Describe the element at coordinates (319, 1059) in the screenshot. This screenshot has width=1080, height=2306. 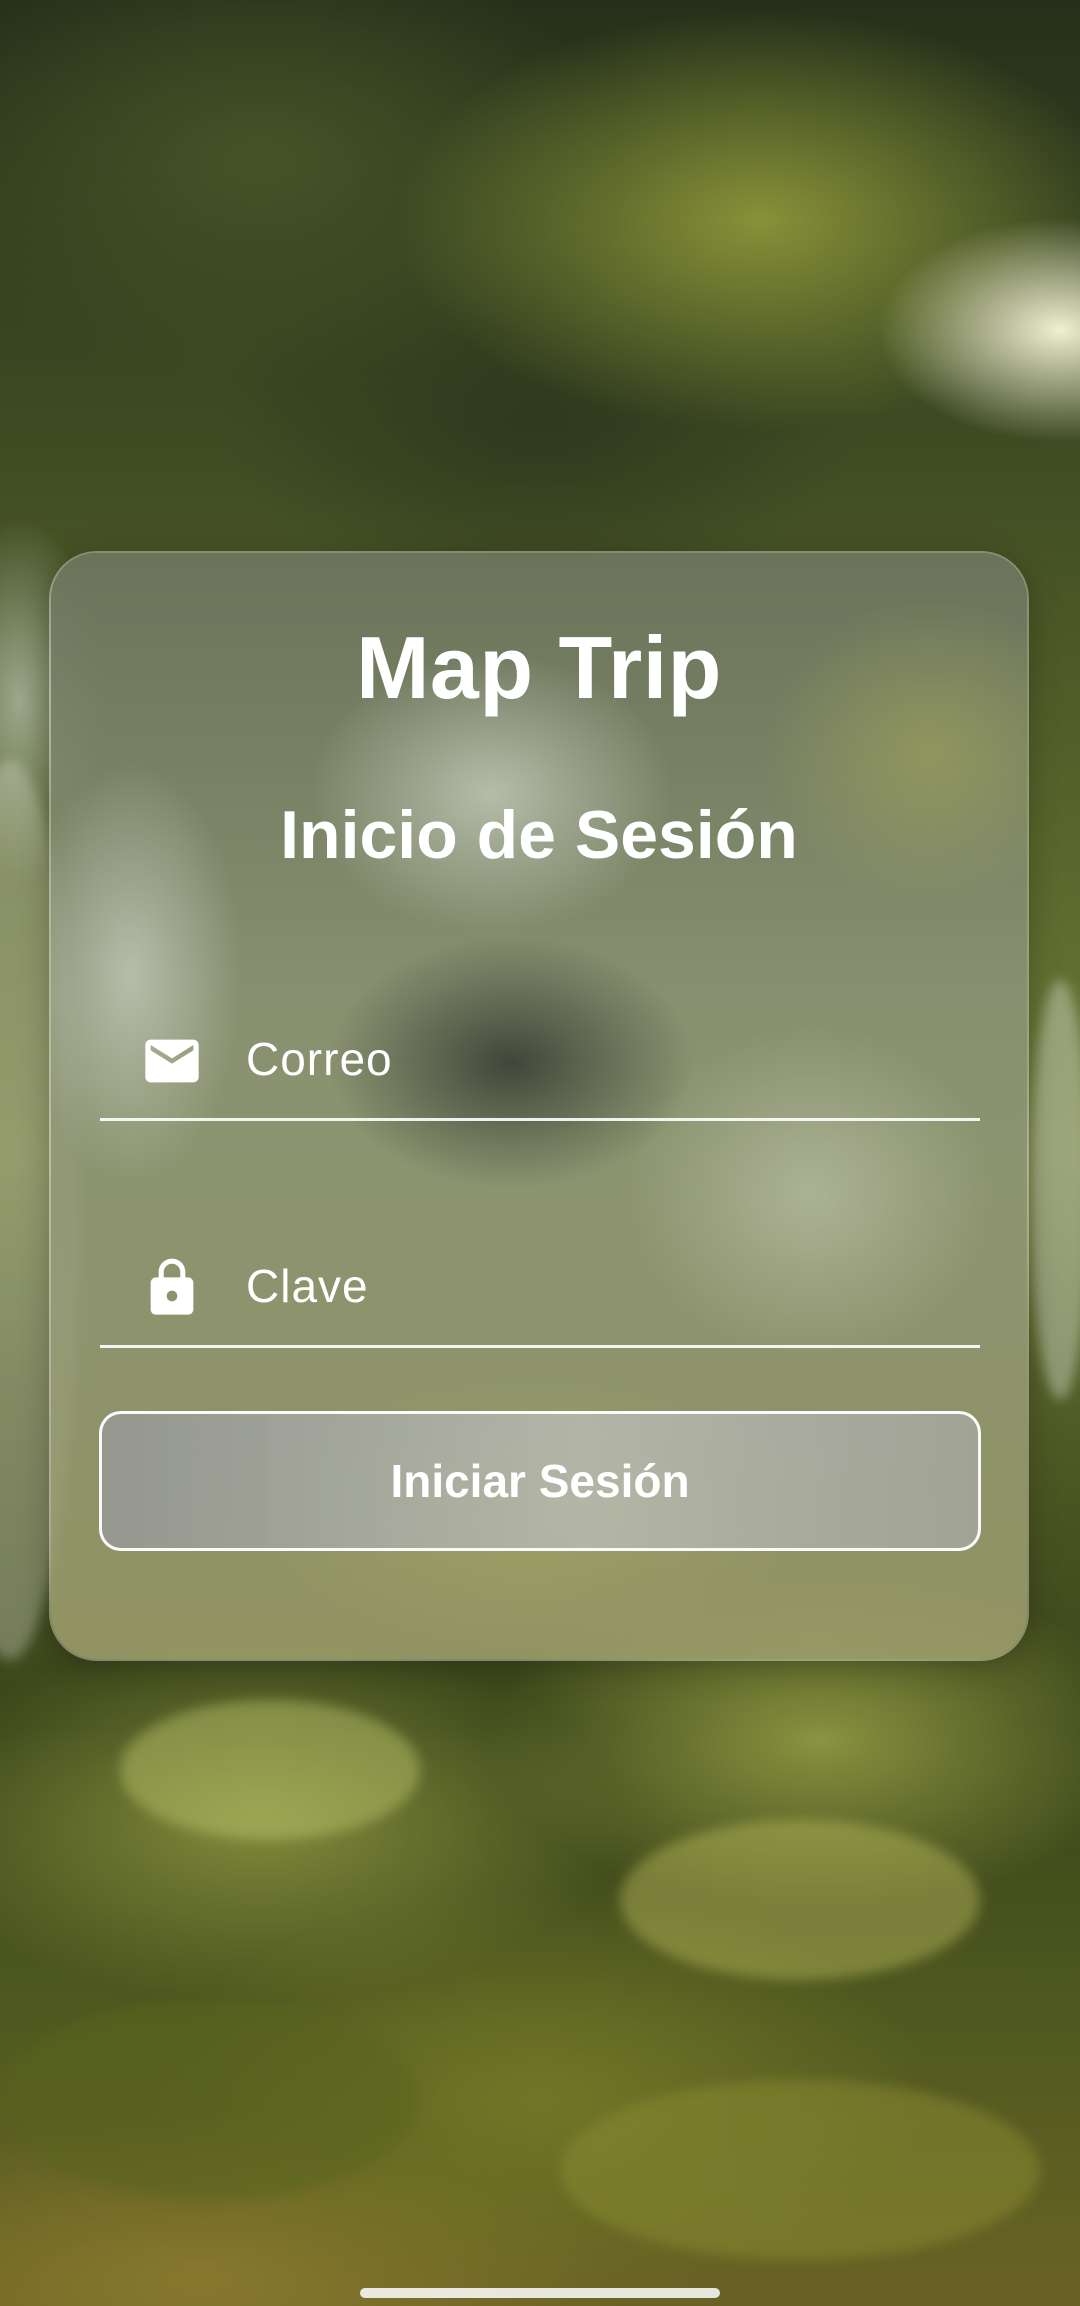
I see `email-placeholder: Correo` at that location.